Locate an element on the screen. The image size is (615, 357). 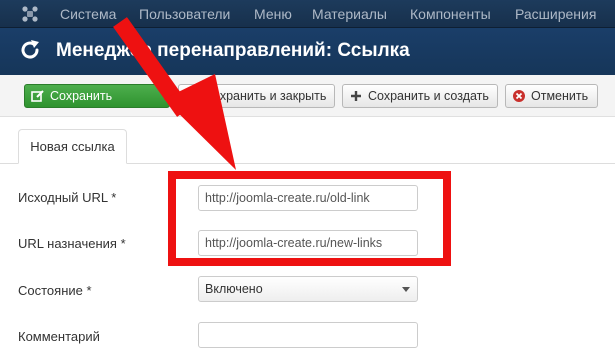
page-title: Менеджер перенаправлений: Ссылка is located at coordinates (233, 50).